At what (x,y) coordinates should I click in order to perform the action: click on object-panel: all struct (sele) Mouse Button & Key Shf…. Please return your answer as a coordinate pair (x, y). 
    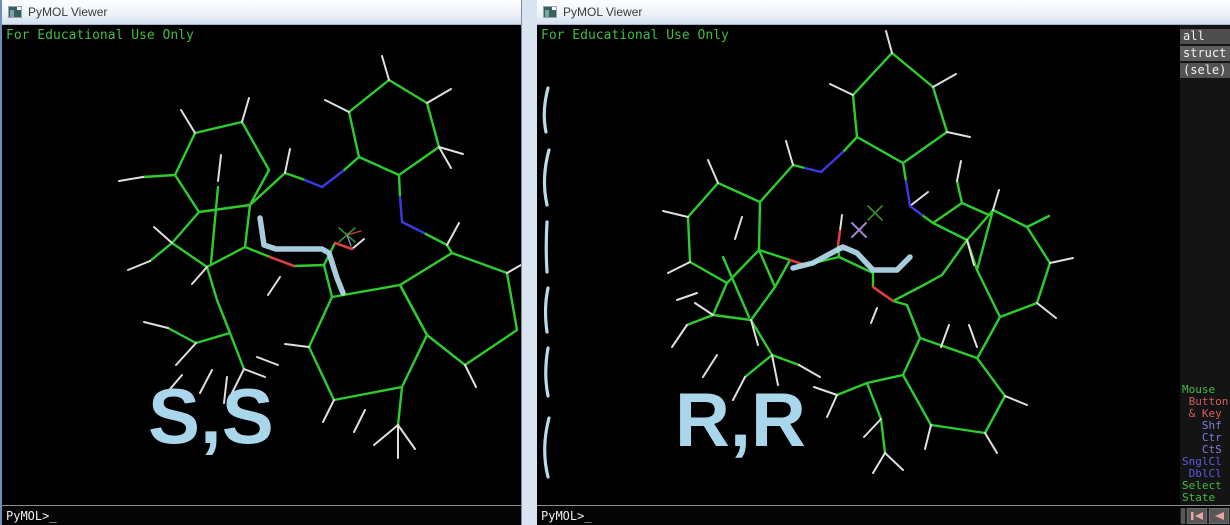
    Looking at the image, I should click on (1205, 265).